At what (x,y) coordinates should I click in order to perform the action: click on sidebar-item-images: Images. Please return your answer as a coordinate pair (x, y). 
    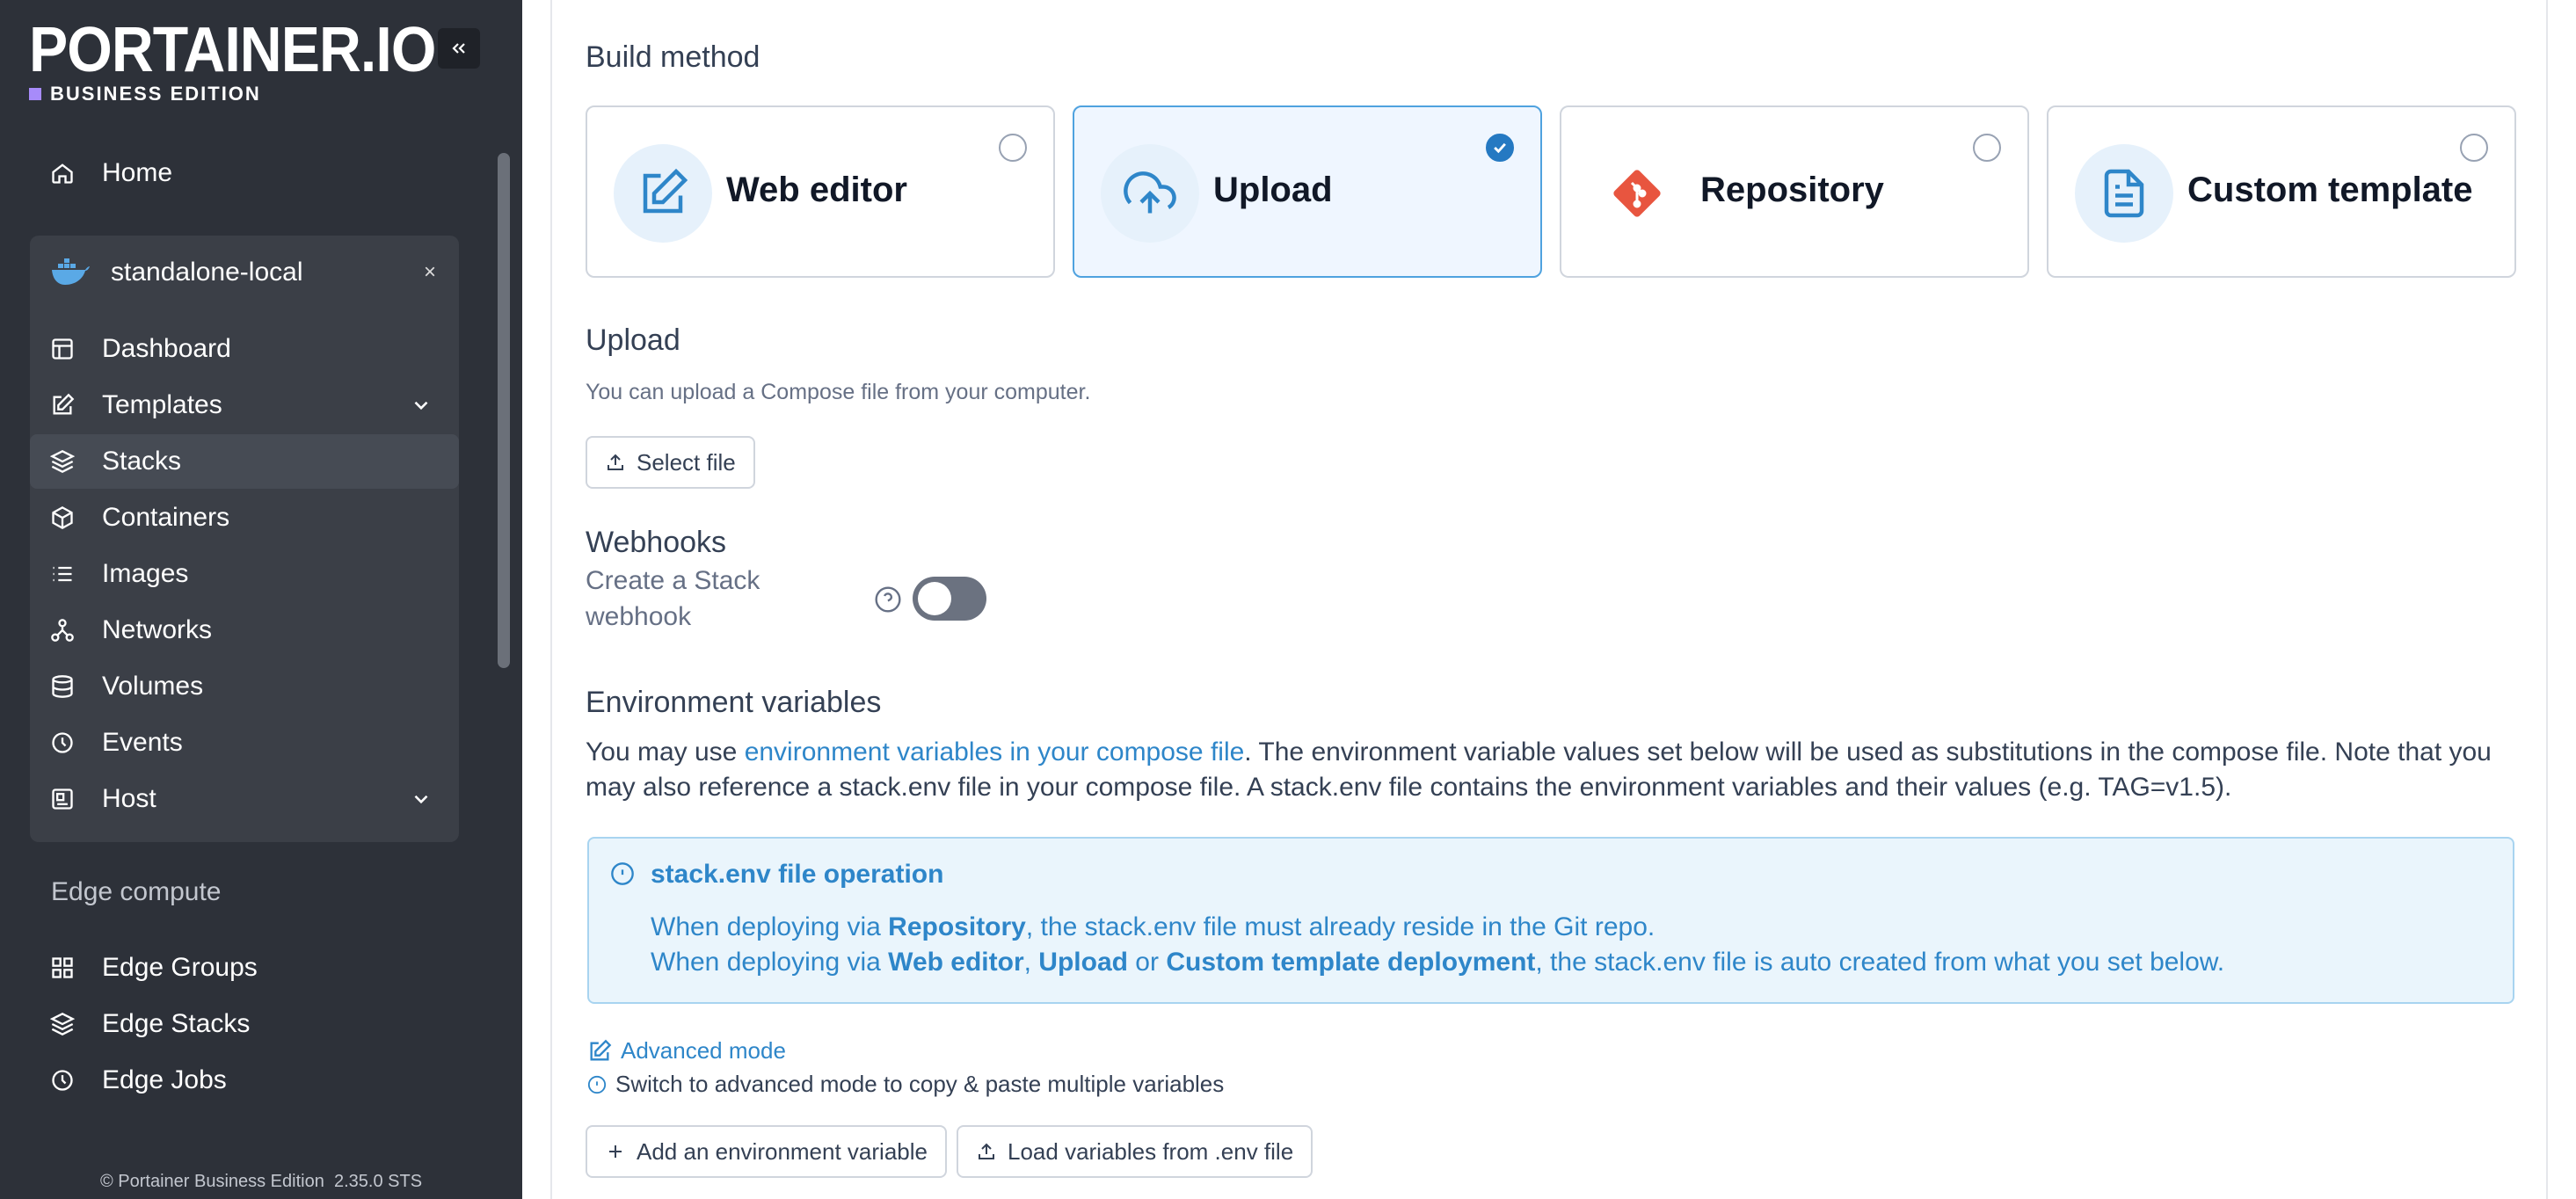
    Looking at the image, I should click on (244, 574).